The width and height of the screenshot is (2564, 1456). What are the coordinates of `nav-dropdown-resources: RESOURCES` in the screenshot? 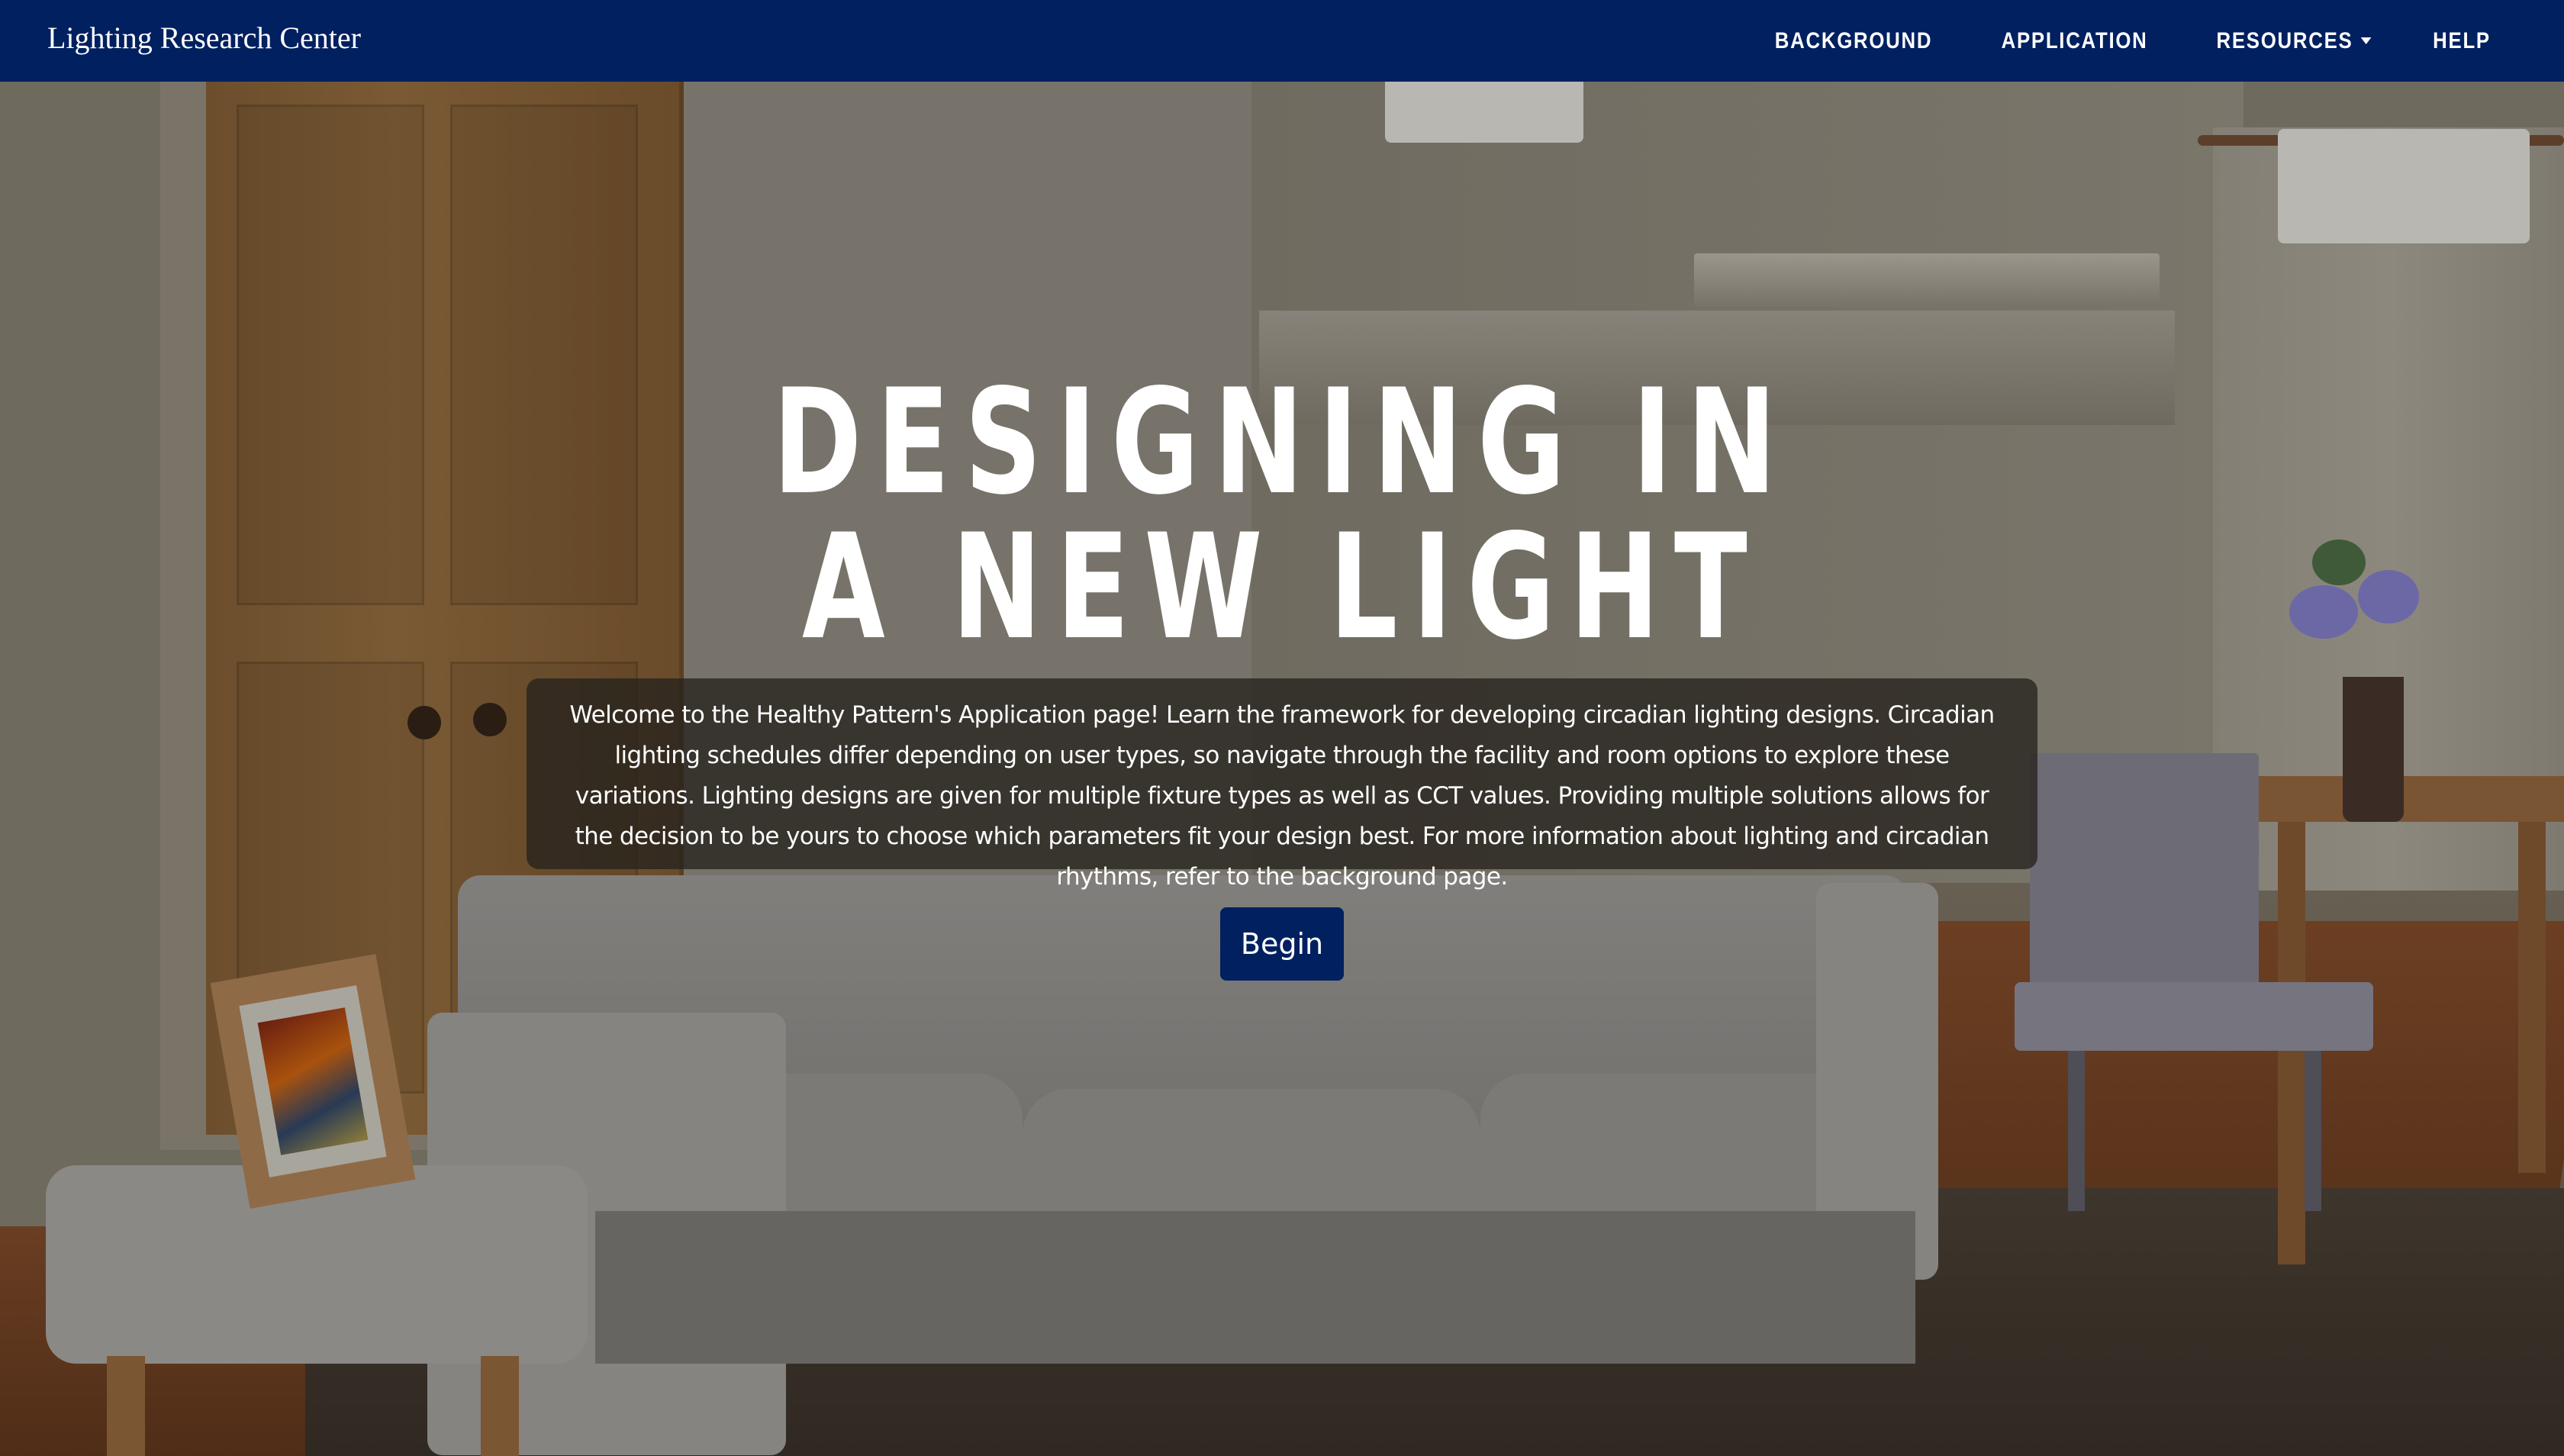 It's located at (2294, 40).